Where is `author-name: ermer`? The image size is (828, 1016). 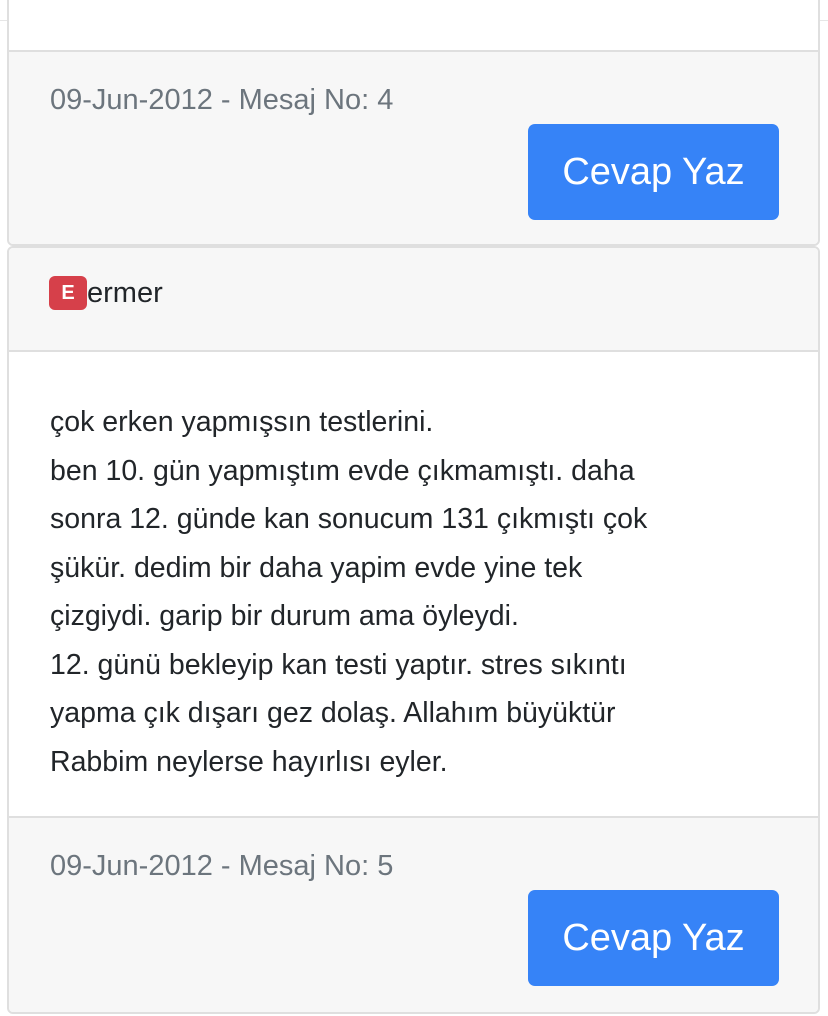
author-name: ermer is located at coordinates (125, 293).